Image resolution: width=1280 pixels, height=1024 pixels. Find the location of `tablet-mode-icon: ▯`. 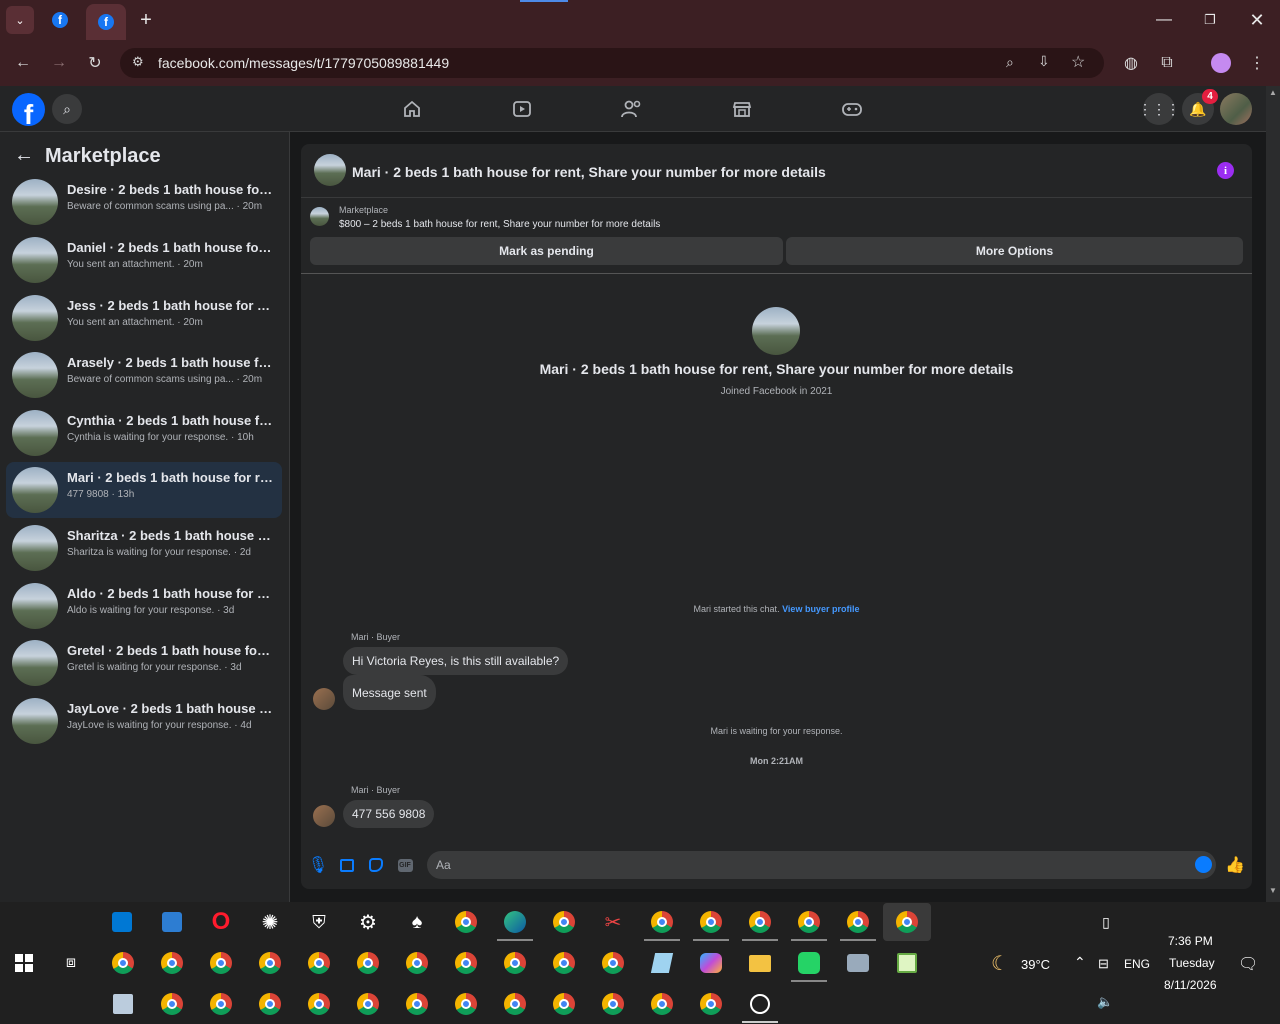

tablet-mode-icon: ▯ is located at coordinates (1106, 922).